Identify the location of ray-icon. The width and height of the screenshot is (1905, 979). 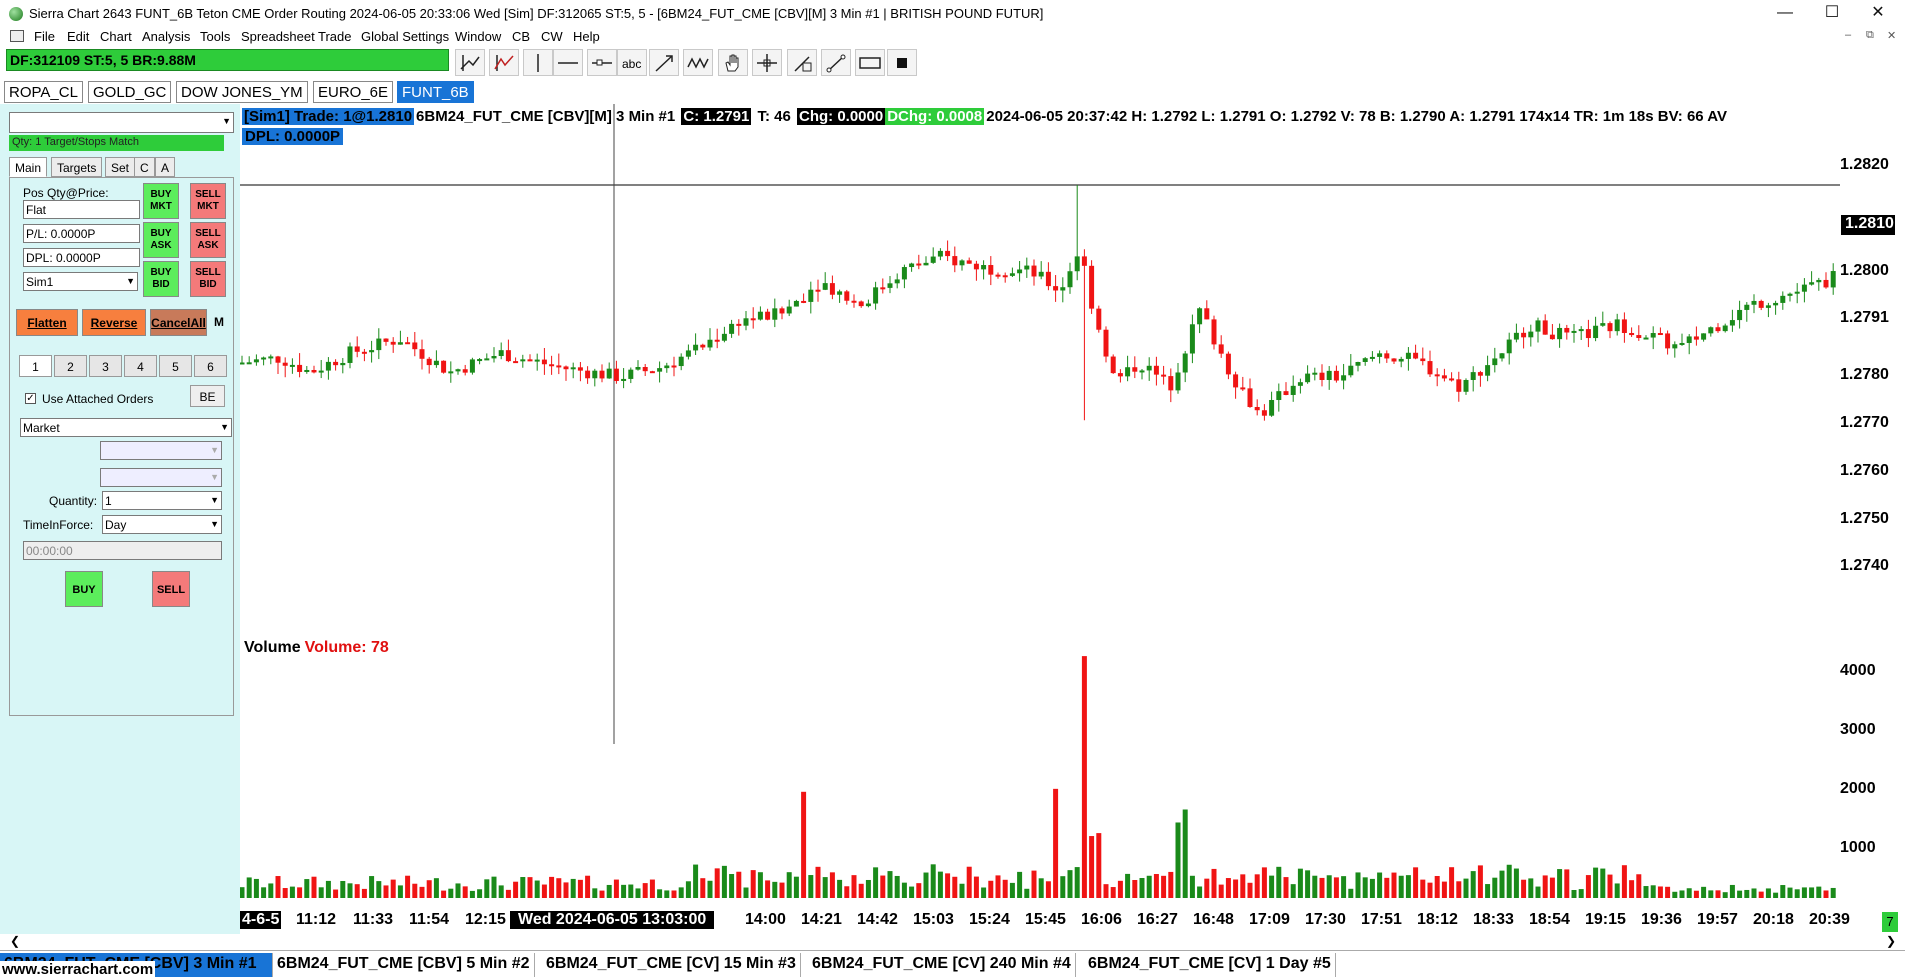
(602, 62).